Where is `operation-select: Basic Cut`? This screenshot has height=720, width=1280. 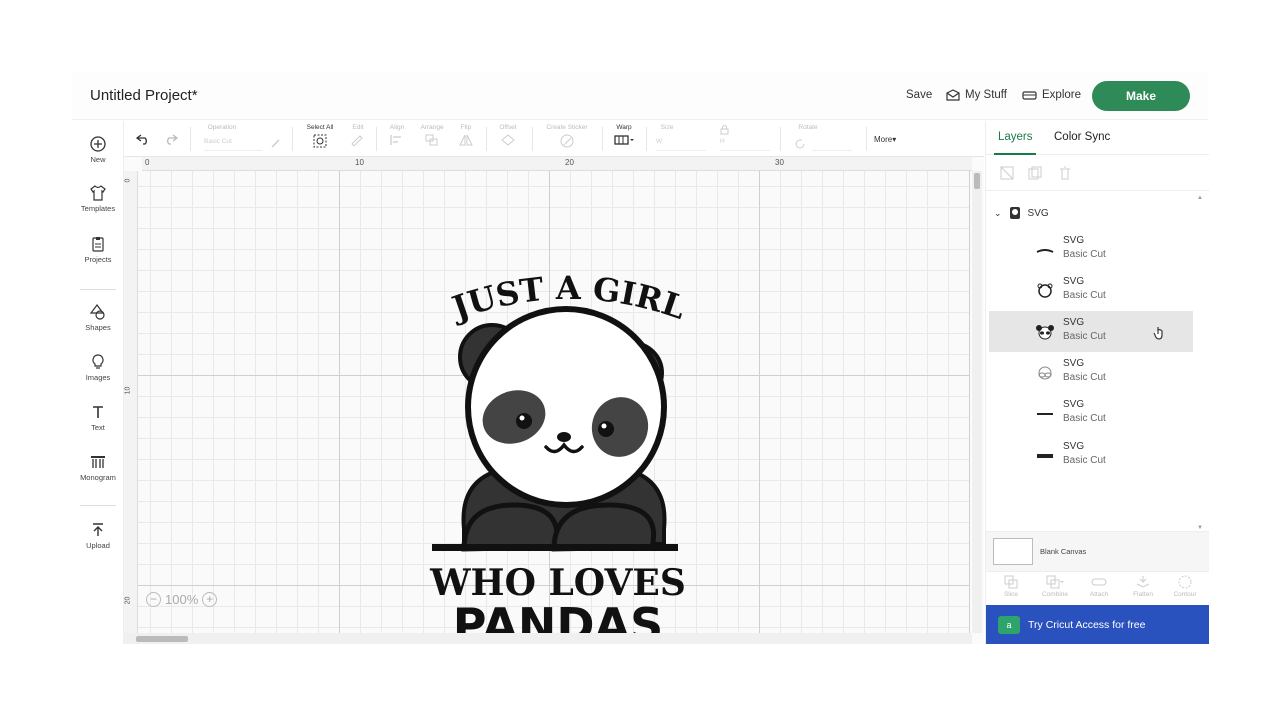
operation-select: Basic Cut is located at coordinates (233, 144).